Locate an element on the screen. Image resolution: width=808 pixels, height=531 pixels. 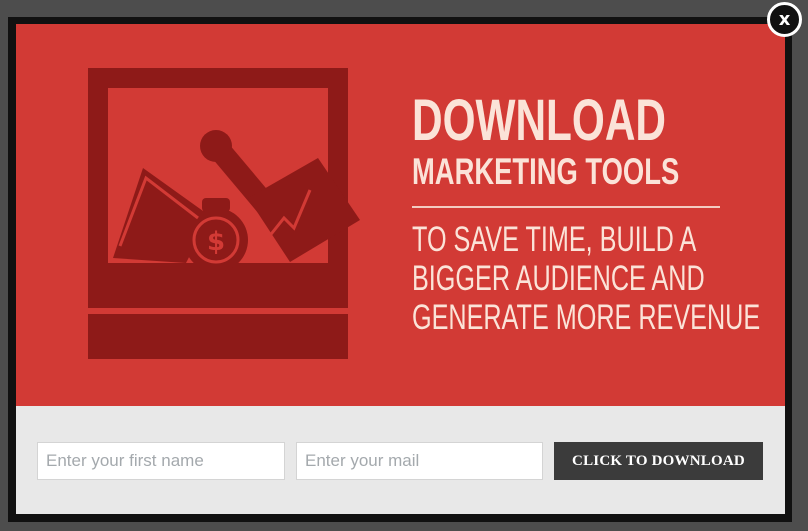
close-icon: x is located at coordinates (784, 19).